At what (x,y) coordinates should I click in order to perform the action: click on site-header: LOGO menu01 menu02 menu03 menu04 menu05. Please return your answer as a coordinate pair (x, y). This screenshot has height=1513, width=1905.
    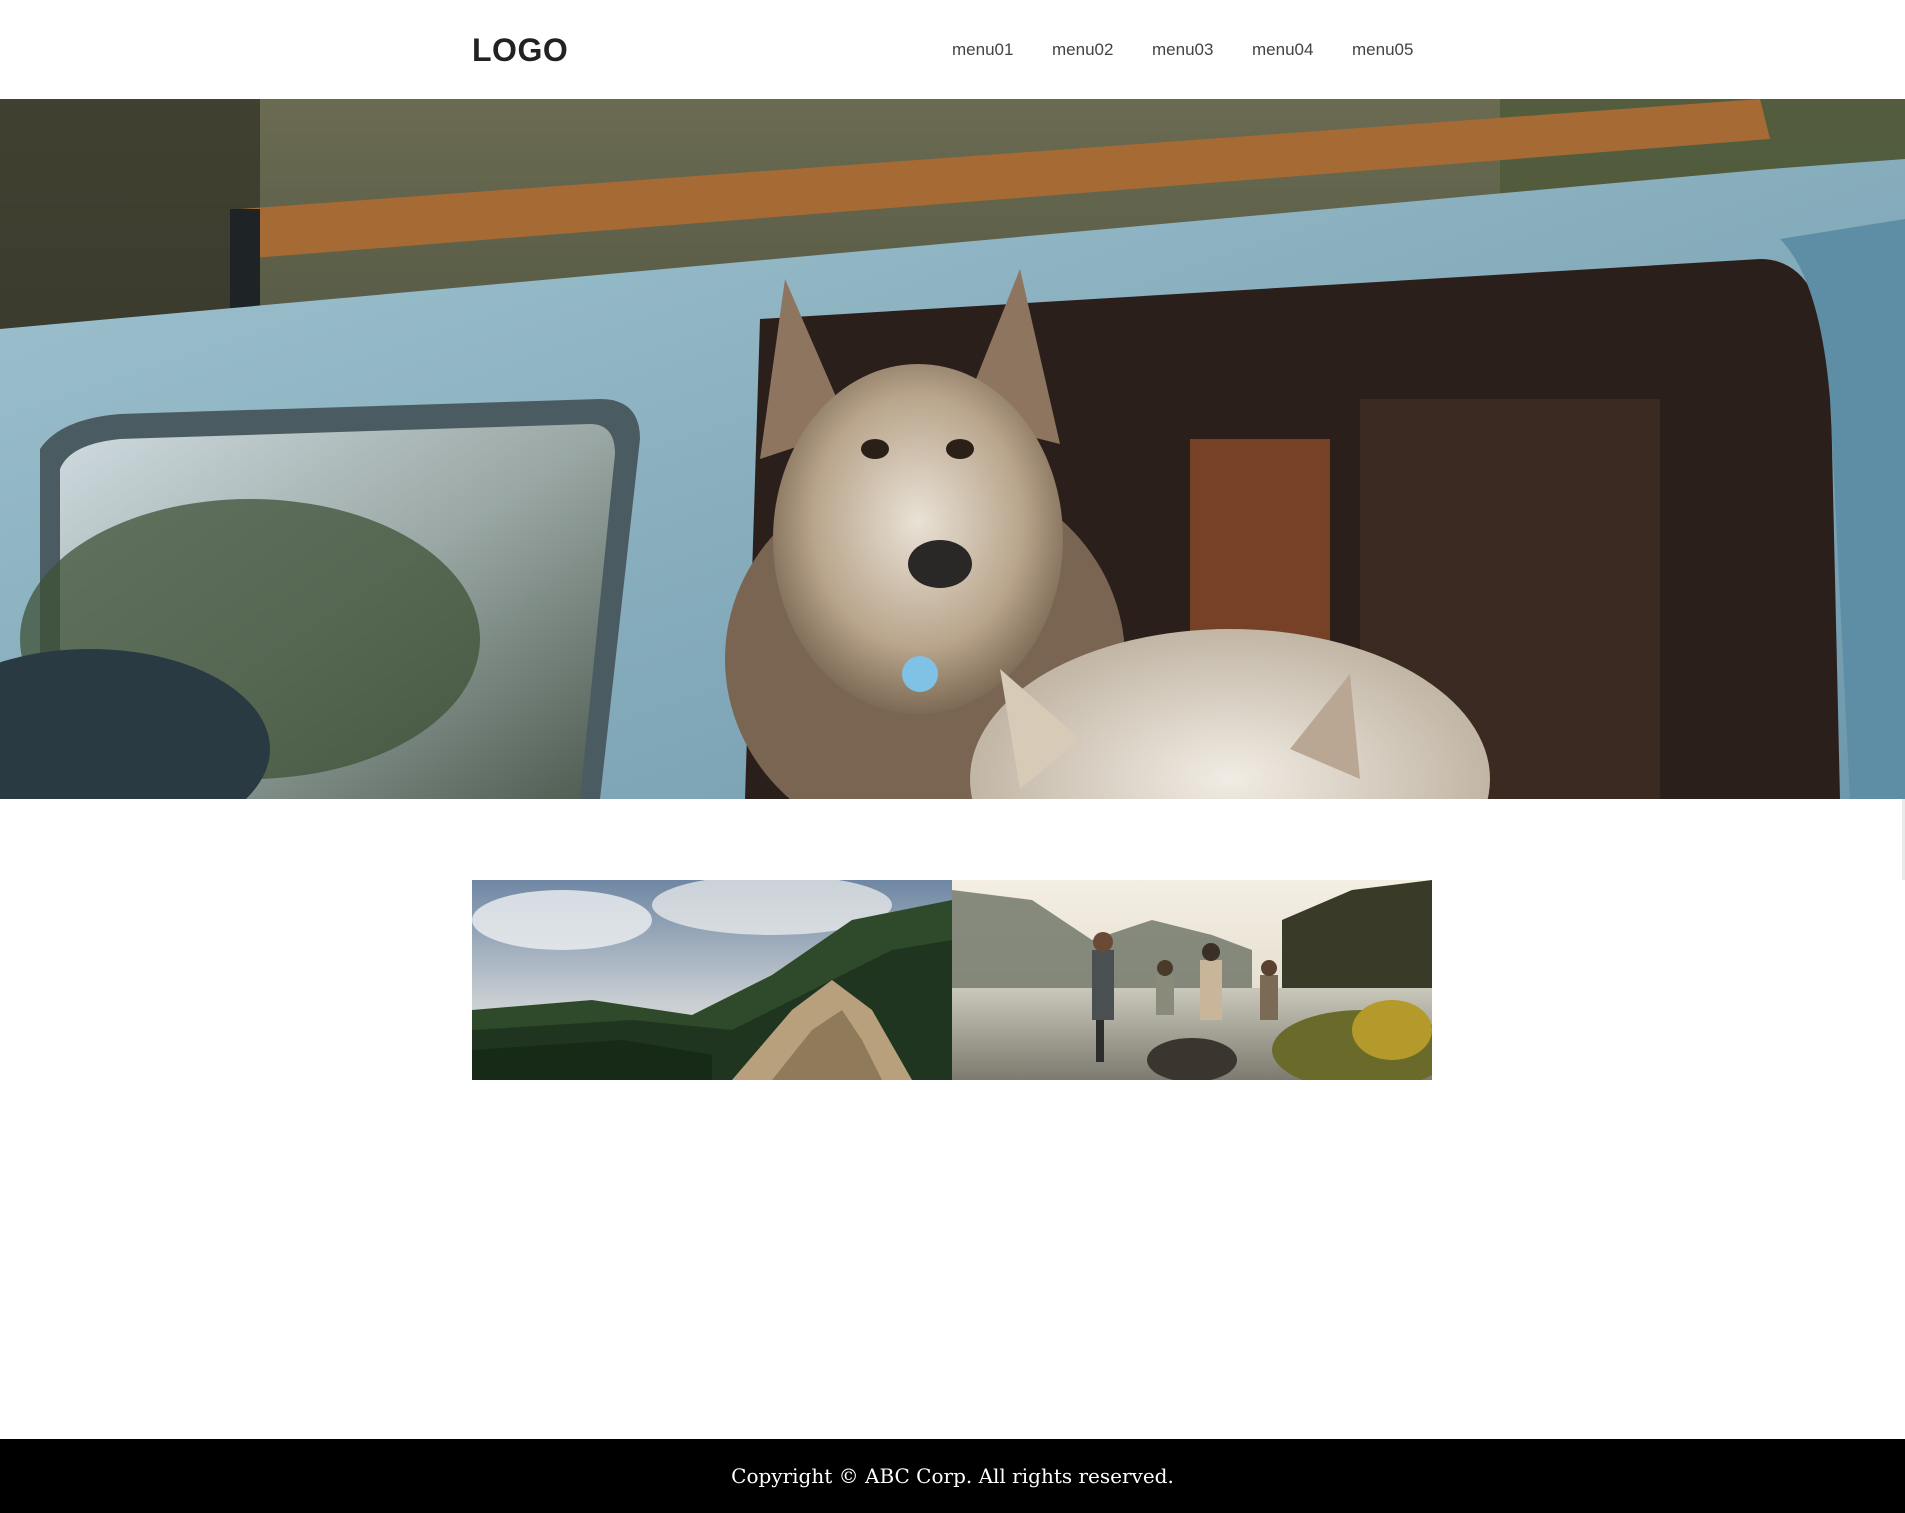
    Looking at the image, I should click on (952, 49).